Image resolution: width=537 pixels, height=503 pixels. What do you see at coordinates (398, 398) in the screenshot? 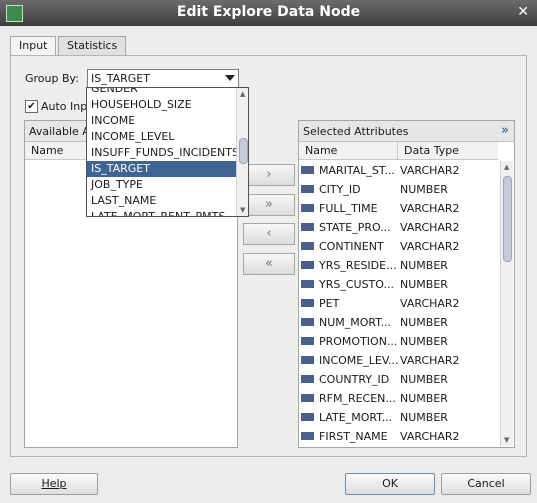
I see `table-row: RFM_RECEN... NUMBER` at bounding box center [398, 398].